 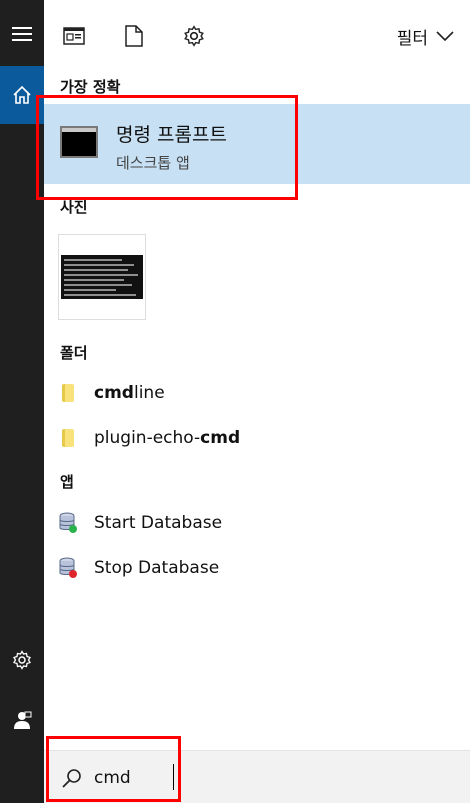 What do you see at coordinates (171, 135) in the screenshot?
I see `best-match-title: 명령 프롬프트` at bounding box center [171, 135].